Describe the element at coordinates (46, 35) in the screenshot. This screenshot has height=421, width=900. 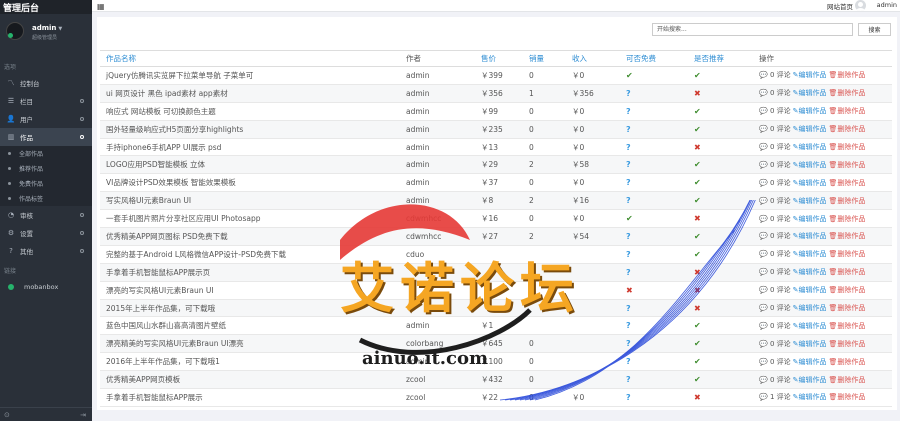
I see `user-panel: admin ▼ 超级管理员` at that location.